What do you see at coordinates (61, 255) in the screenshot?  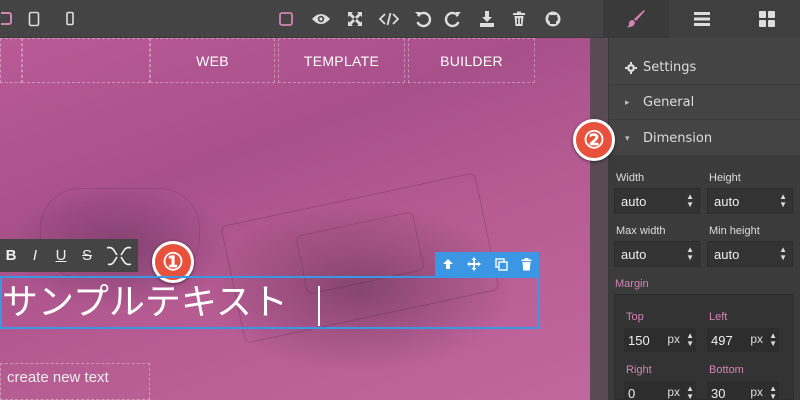 I see `underline-button: U` at bounding box center [61, 255].